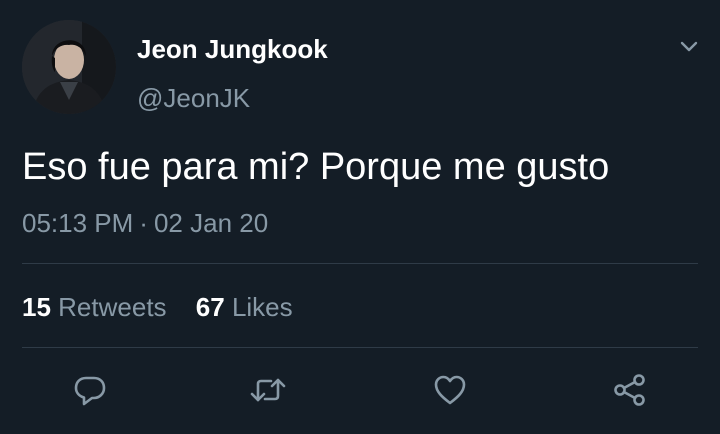  Describe the element at coordinates (262, 307) in the screenshot. I see `likes-label: Likes` at that location.